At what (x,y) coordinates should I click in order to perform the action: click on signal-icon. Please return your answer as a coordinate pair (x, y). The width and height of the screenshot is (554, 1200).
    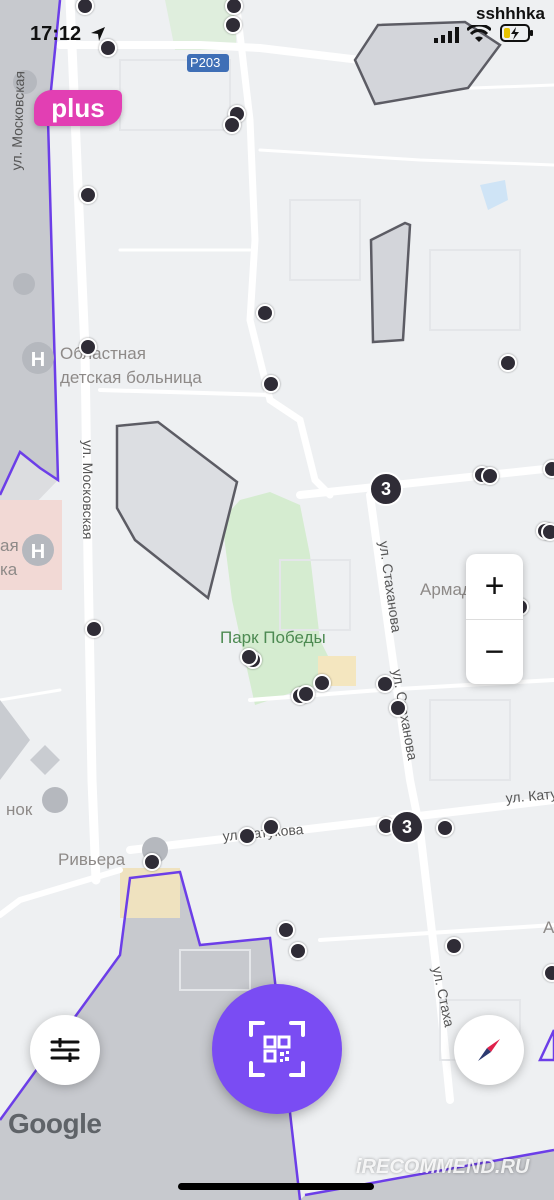
    Looking at the image, I should click on (446, 35).